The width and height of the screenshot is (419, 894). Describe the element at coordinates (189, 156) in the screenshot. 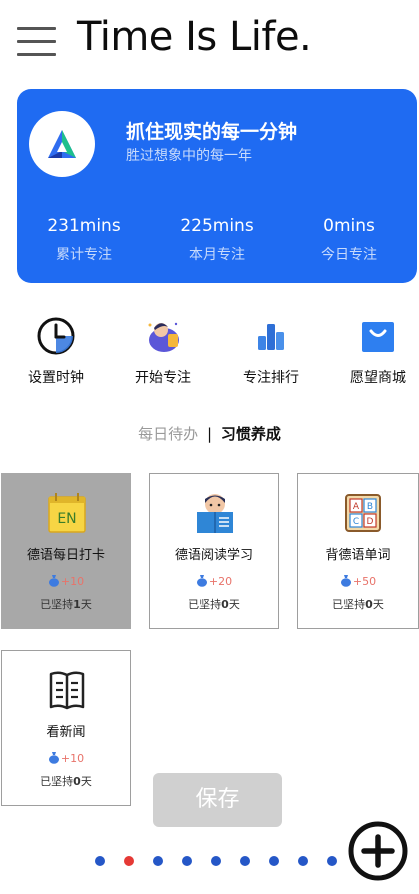

I see `slogan-subtitle: 胜过想象中的每一年` at that location.